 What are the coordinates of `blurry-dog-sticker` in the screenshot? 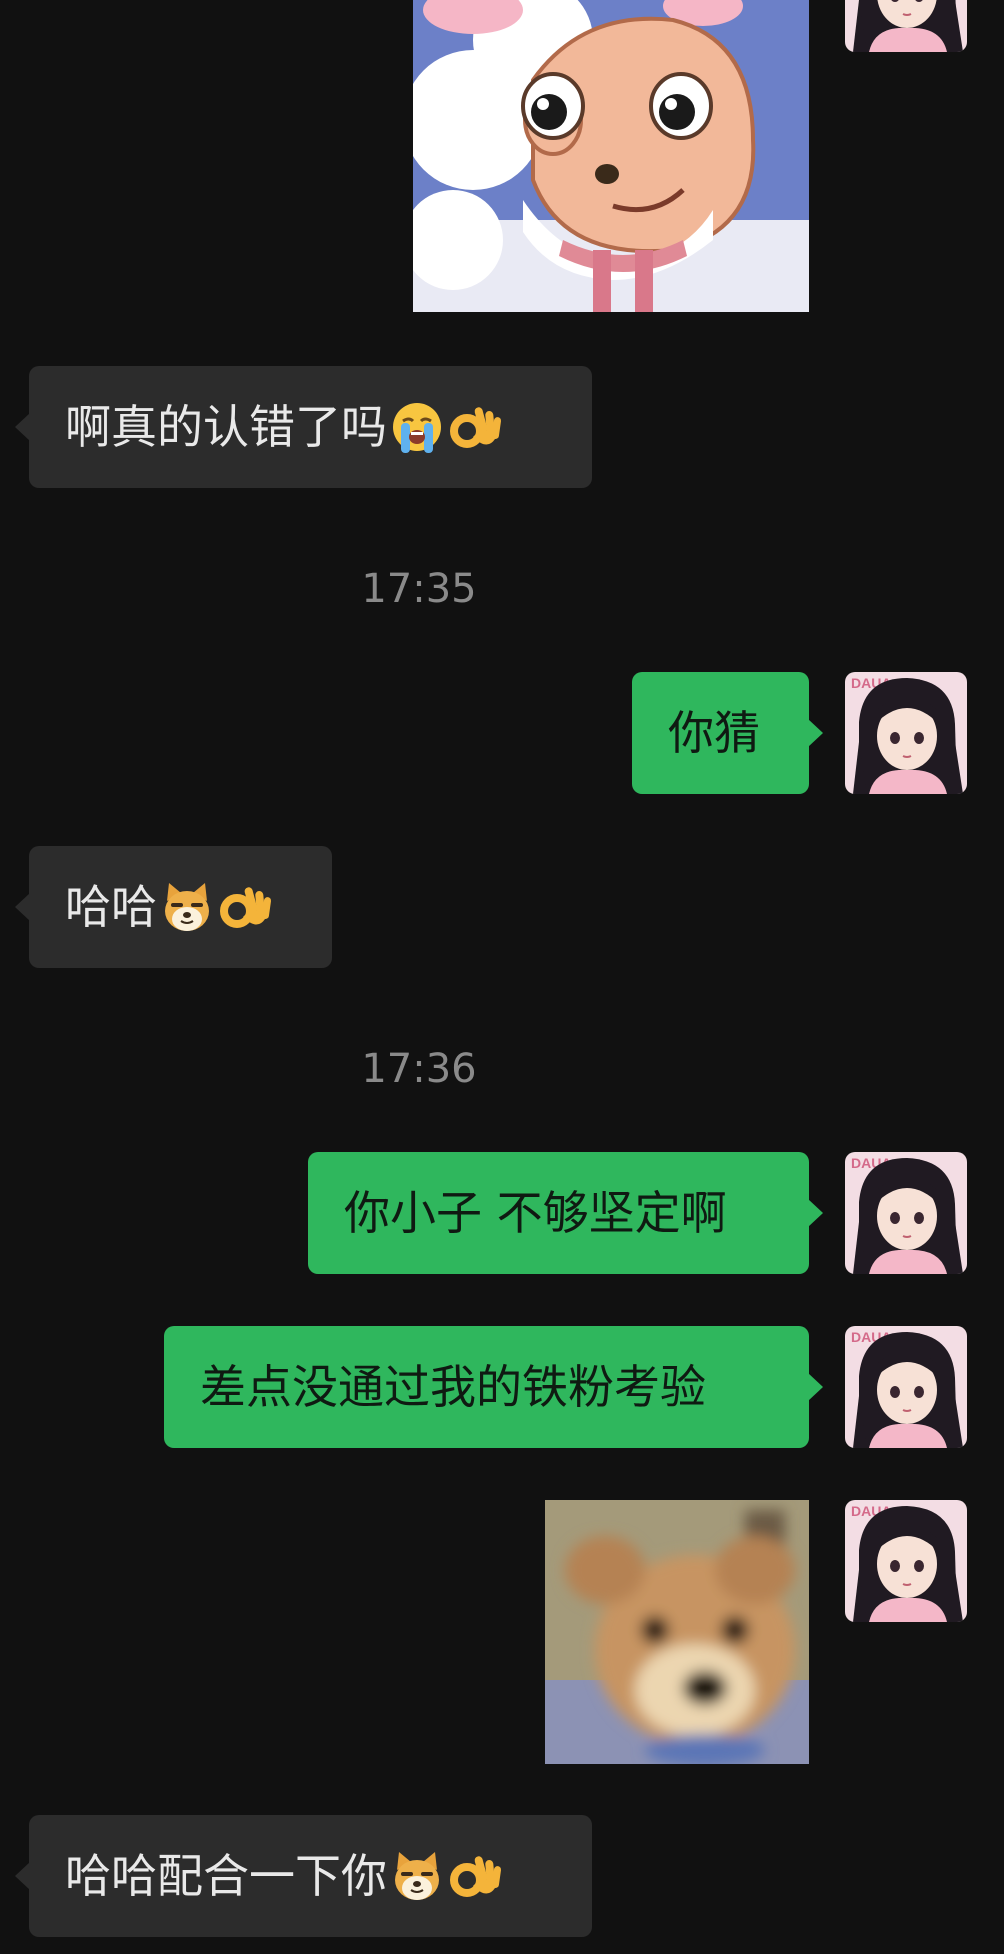 It's located at (677, 1632).